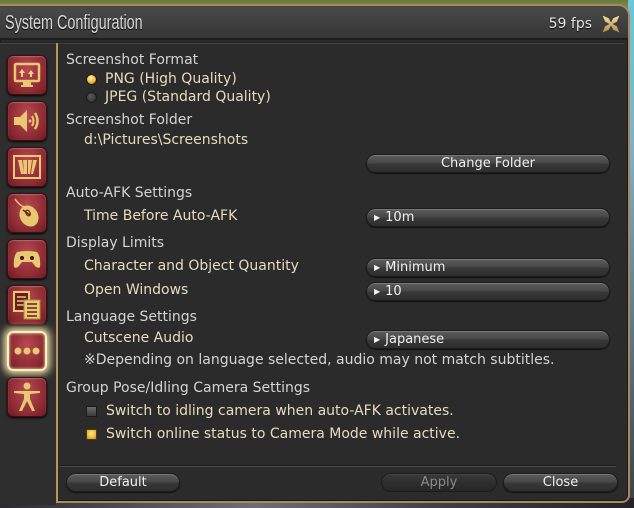 The height and width of the screenshot is (508, 634). I want to click on character-quantity-label: Character and Object Quantity, so click(191, 266).